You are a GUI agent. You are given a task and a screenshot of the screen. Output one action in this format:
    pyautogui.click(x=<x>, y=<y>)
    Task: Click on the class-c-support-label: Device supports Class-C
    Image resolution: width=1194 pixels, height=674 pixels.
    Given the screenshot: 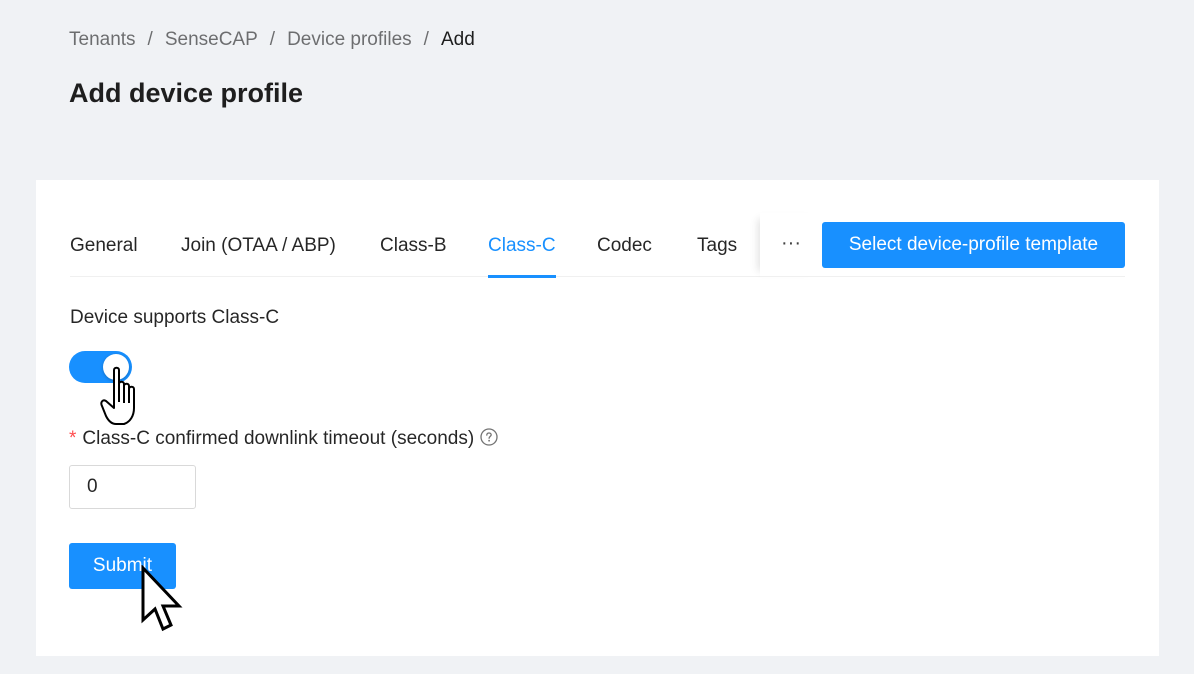 What is the action you would take?
    pyautogui.click(x=175, y=317)
    